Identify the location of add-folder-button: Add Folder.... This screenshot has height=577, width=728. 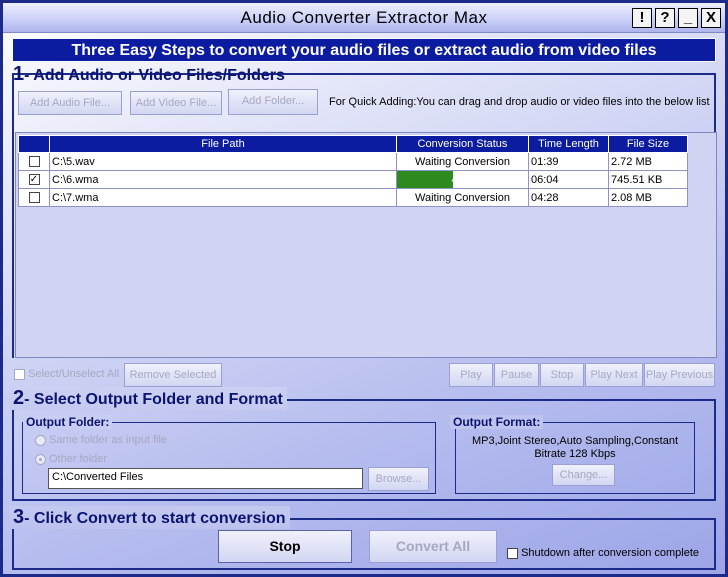
(273, 102).